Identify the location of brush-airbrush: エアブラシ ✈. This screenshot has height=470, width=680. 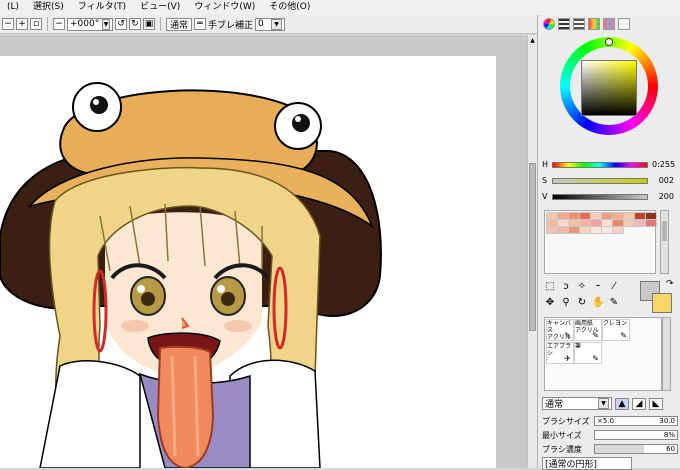
(560, 353).